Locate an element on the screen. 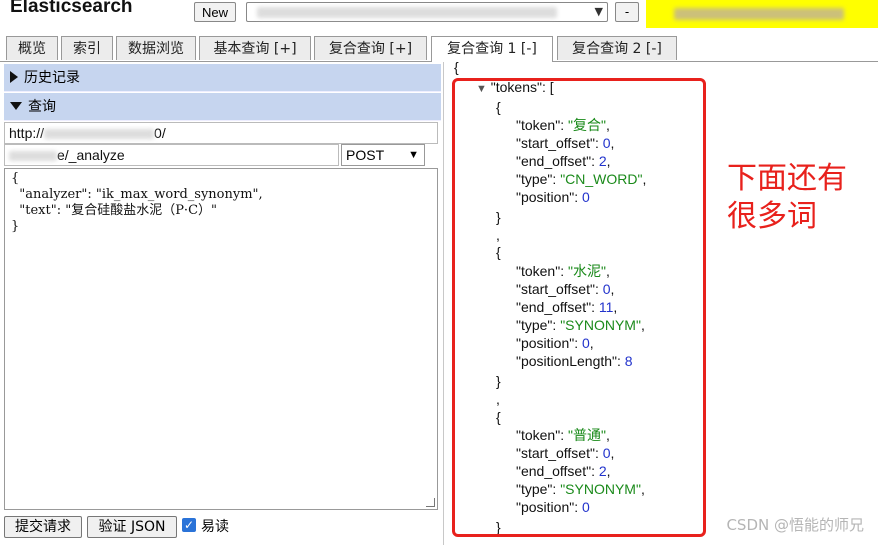 This screenshot has width=878, height=545. redacted-url is located at coordinates (407, 12).